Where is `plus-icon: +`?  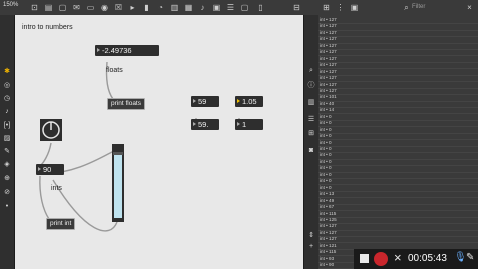
plus-icon: + is located at coordinates (311, 247).